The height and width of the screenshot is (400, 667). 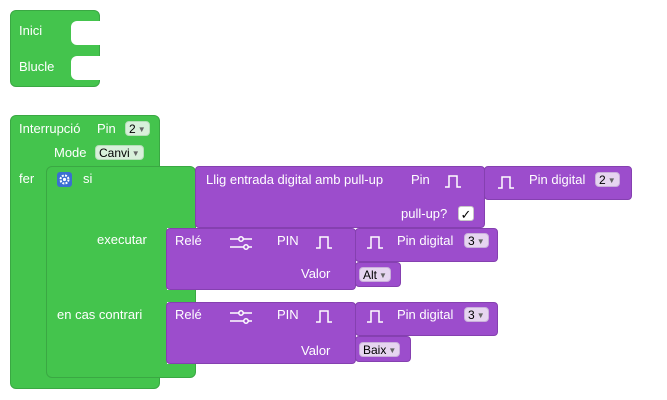 I want to click on pin-digital-block: Pin digital 2 ▼, so click(x=558, y=183).